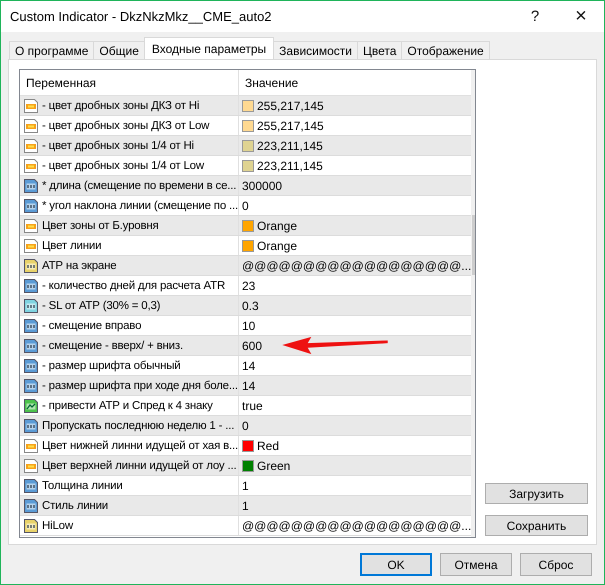  Describe the element at coordinates (355, 285) in the screenshot. I see `value-cell: 23` at that location.